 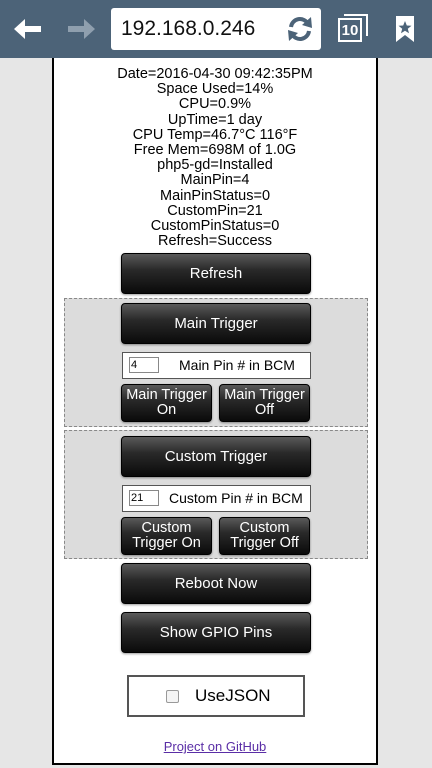 What do you see at coordinates (350, 30) in the screenshot?
I see `tab-count: 10` at bounding box center [350, 30].